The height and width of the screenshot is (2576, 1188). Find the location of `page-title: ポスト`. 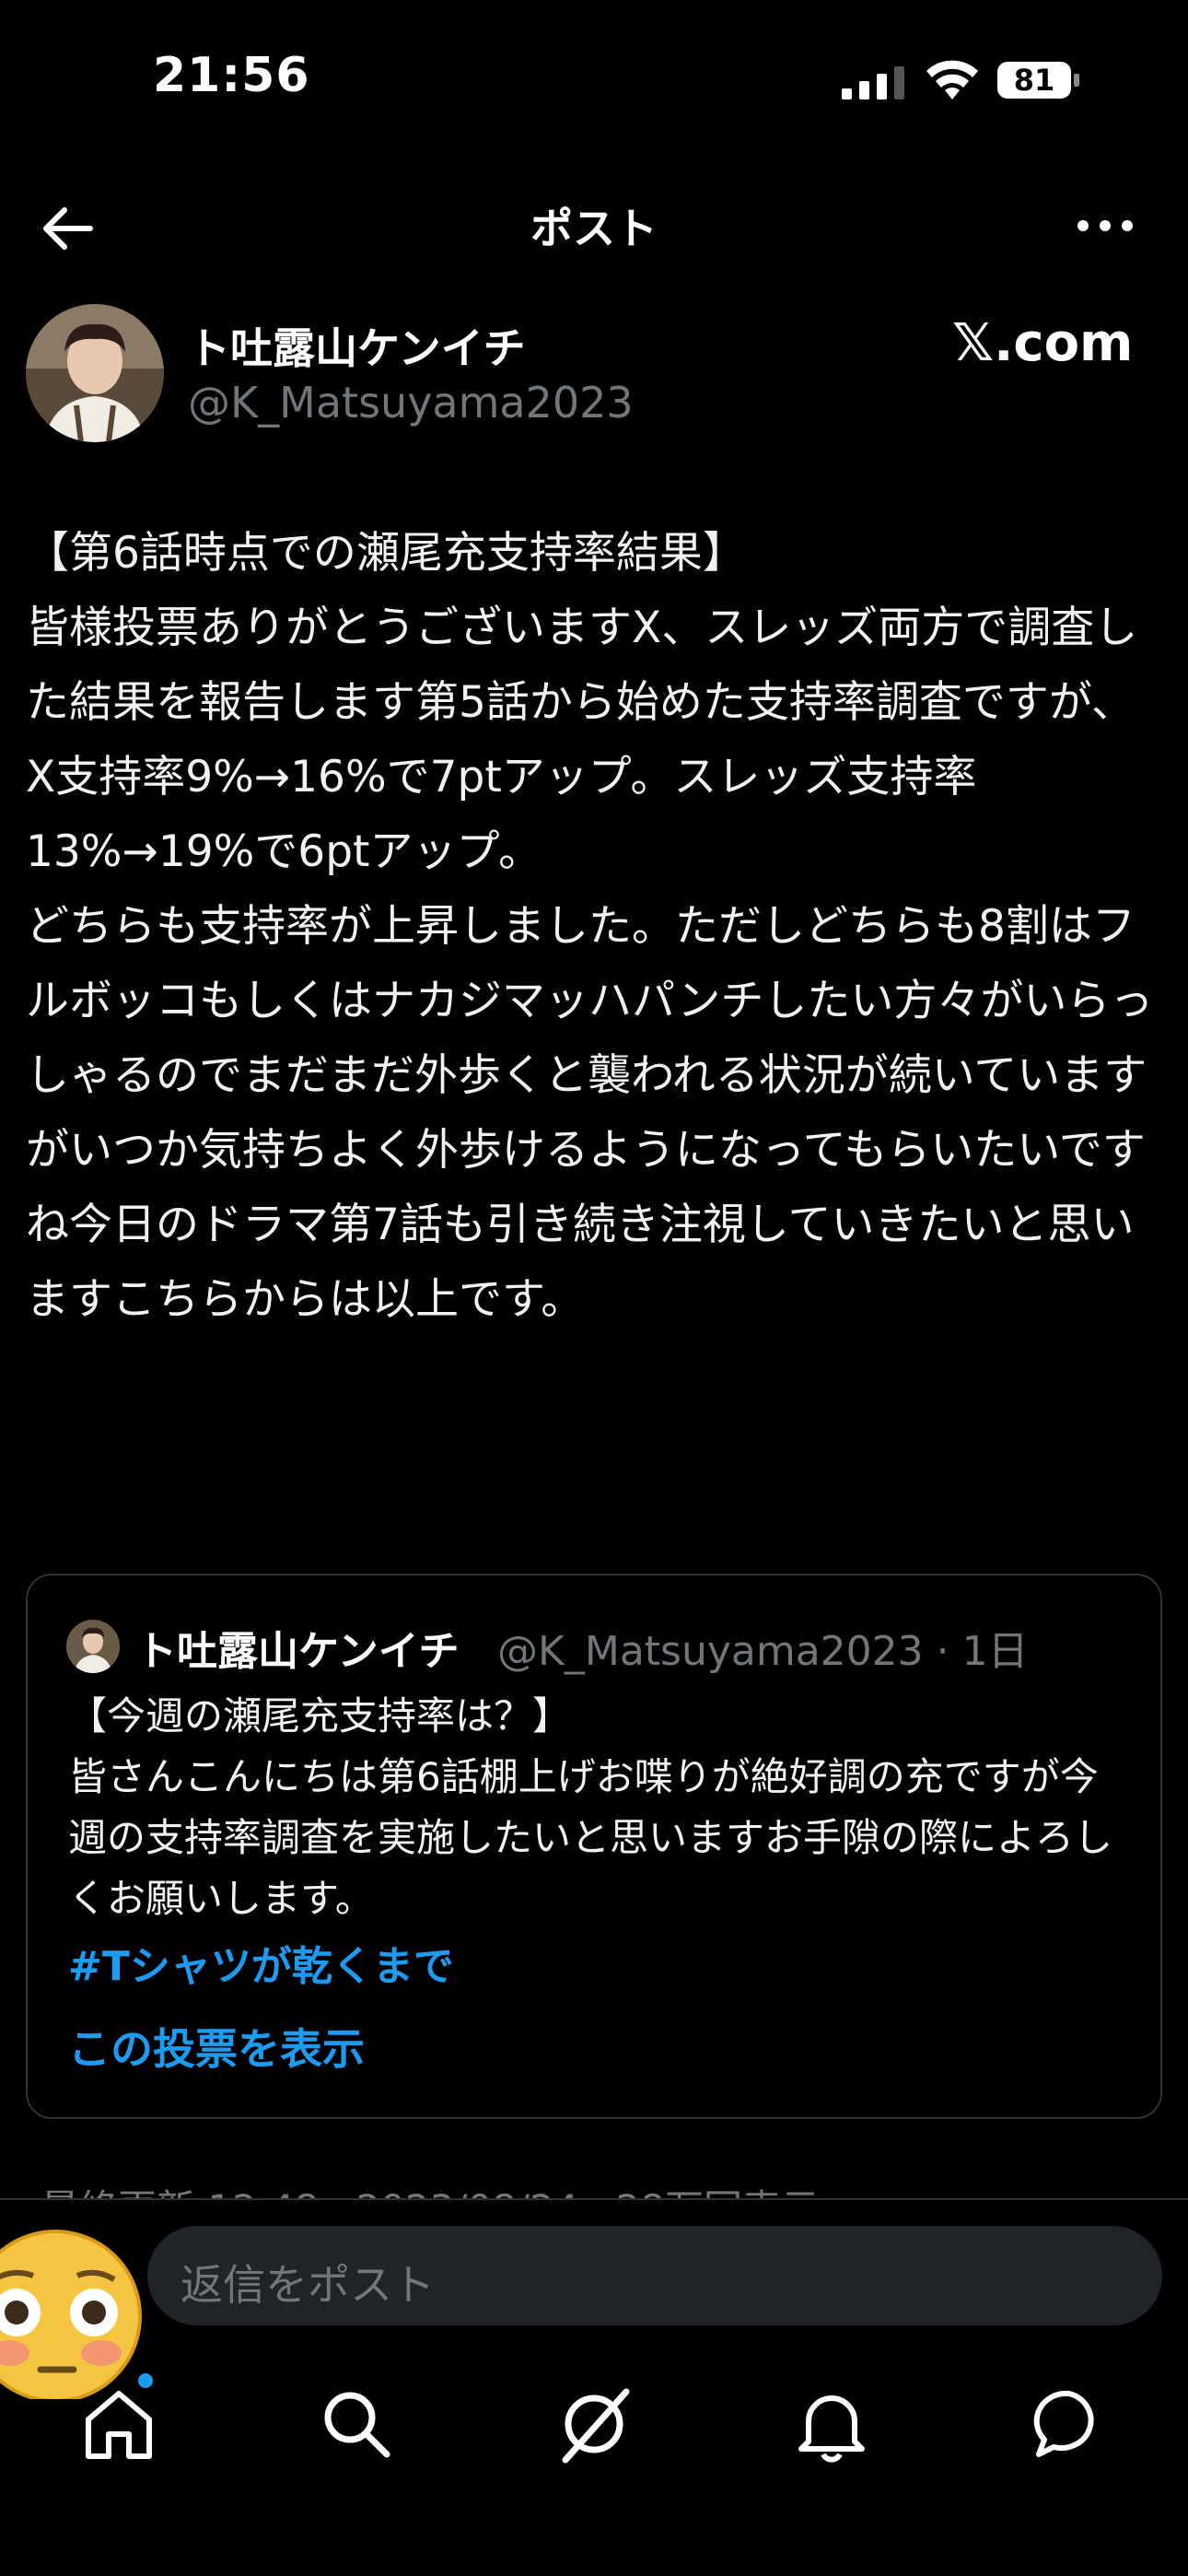

page-title: ポスト is located at coordinates (594, 228).